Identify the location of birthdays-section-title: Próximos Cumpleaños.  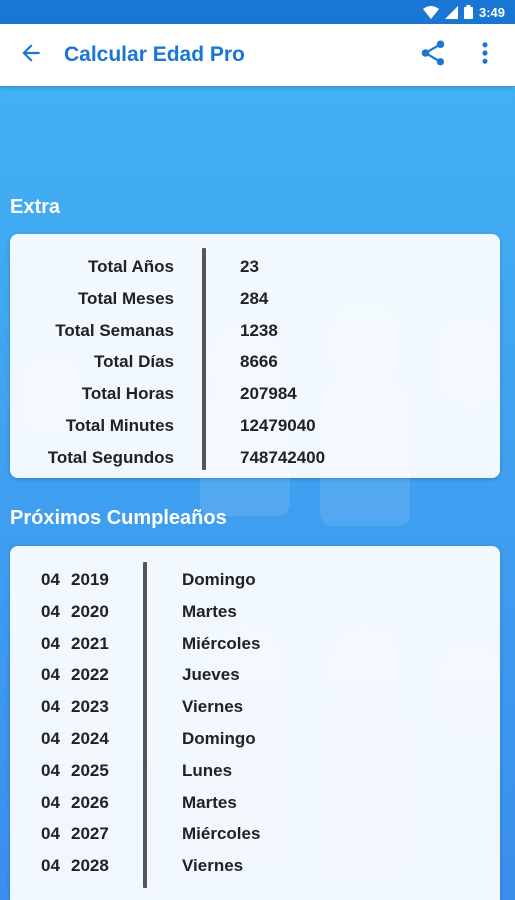
(118, 518).